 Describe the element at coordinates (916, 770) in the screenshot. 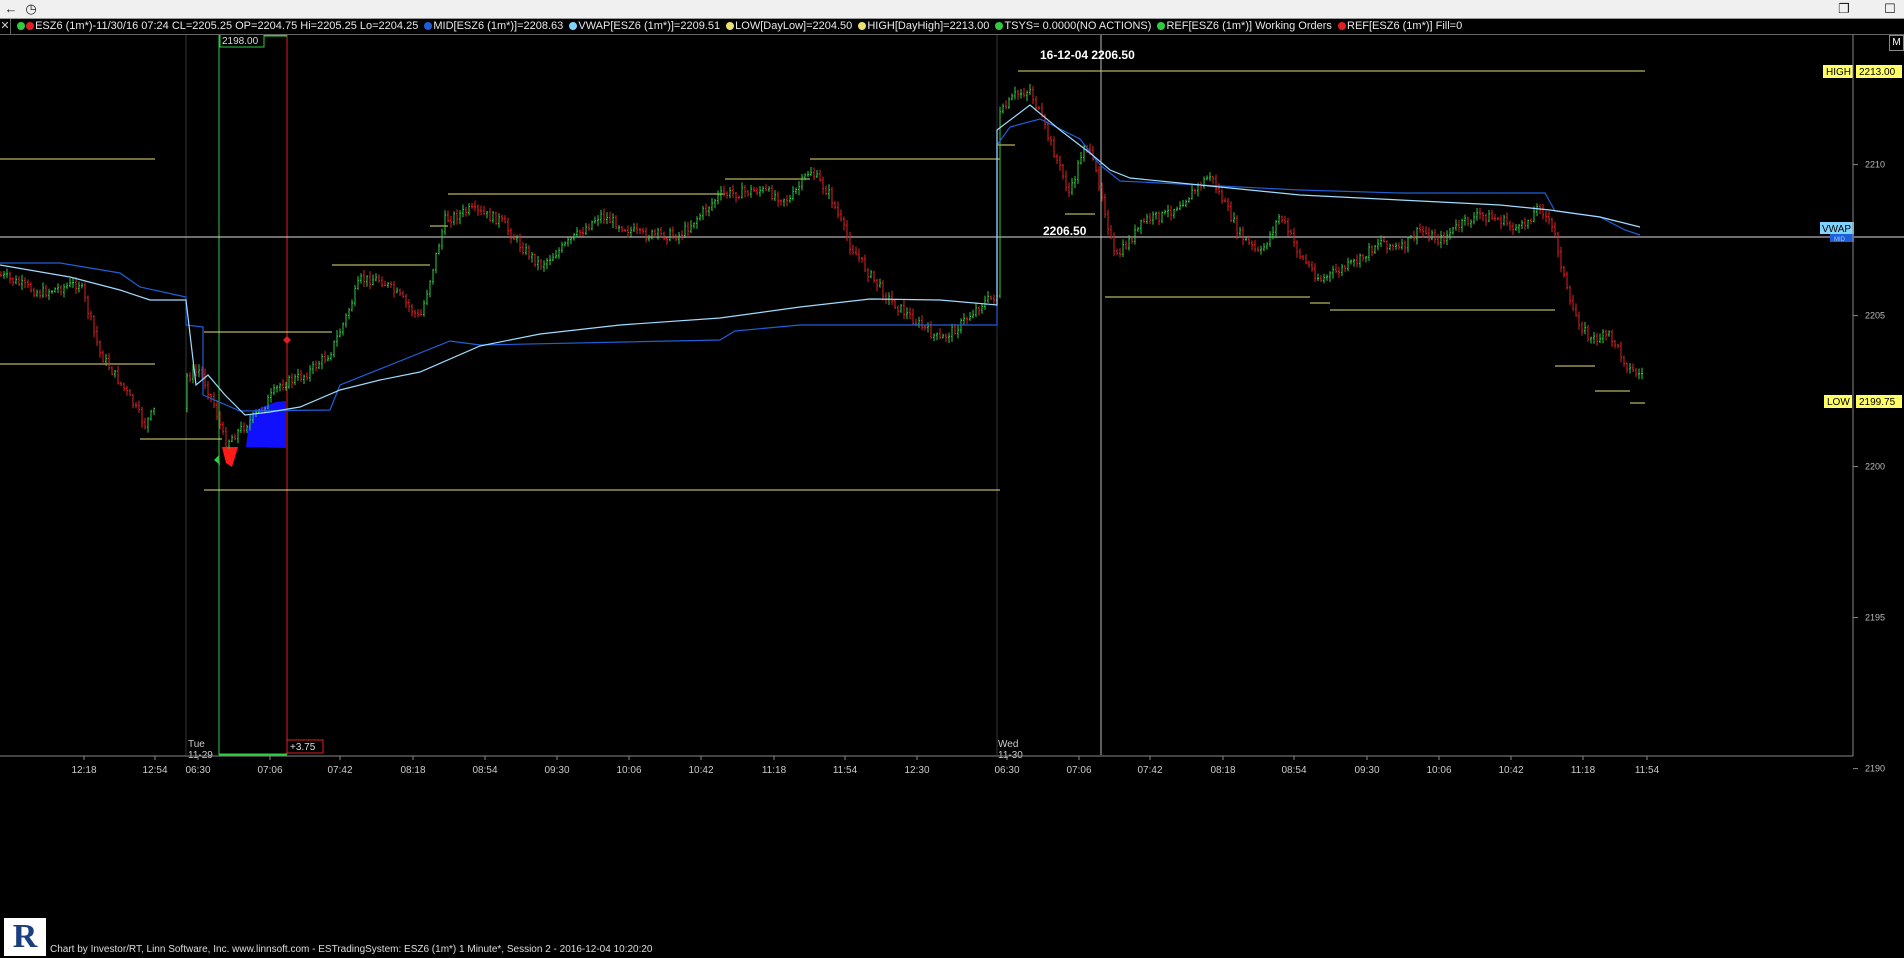

I see `x-tick-label: 12:30` at that location.